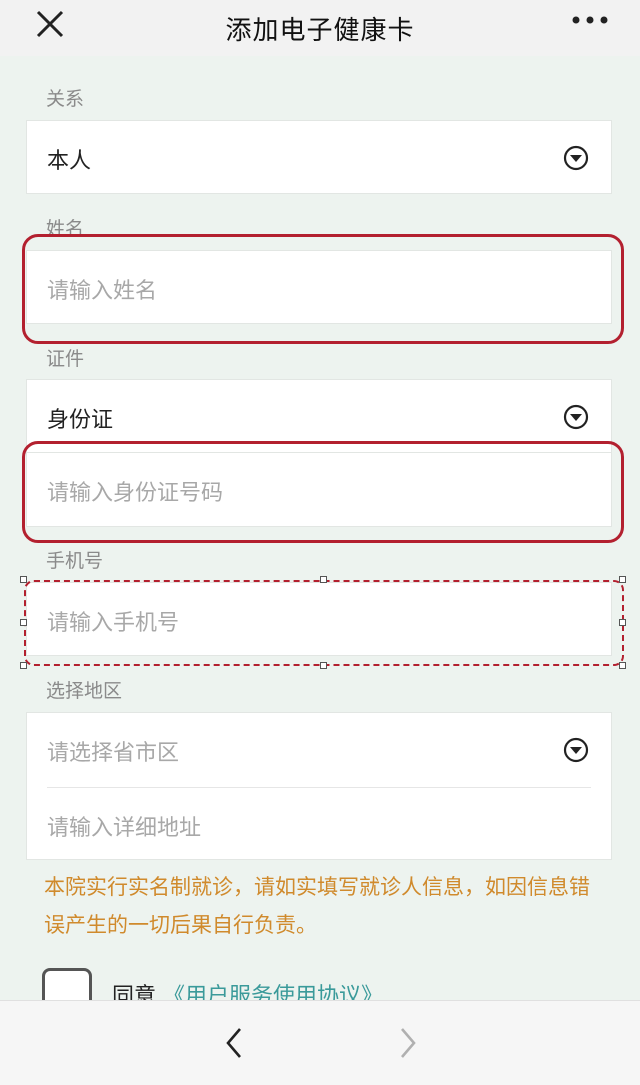  Describe the element at coordinates (407, 1043) in the screenshot. I see `chevron-right-icon` at that location.